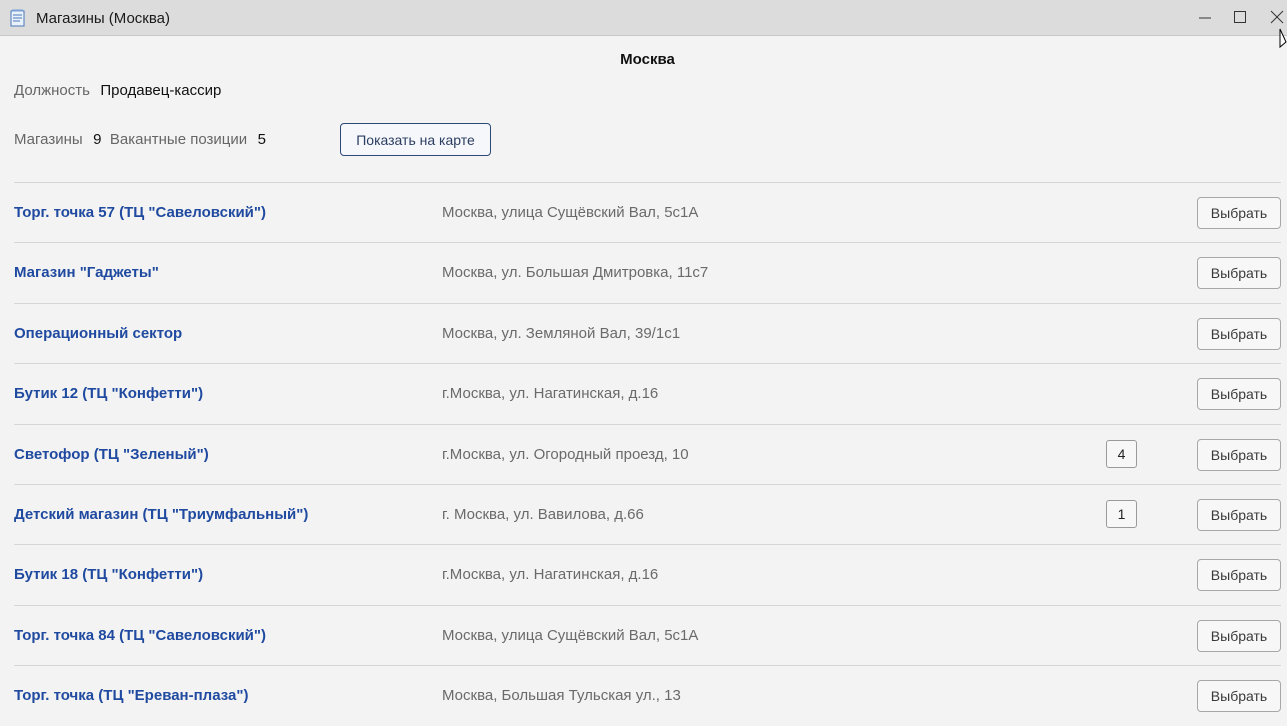 This screenshot has width=1287, height=726. What do you see at coordinates (131, 695) in the screenshot?
I see `store-name-link: Торг. точка (ТЦ "Ереван-плаза")` at bounding box center [131, 695].